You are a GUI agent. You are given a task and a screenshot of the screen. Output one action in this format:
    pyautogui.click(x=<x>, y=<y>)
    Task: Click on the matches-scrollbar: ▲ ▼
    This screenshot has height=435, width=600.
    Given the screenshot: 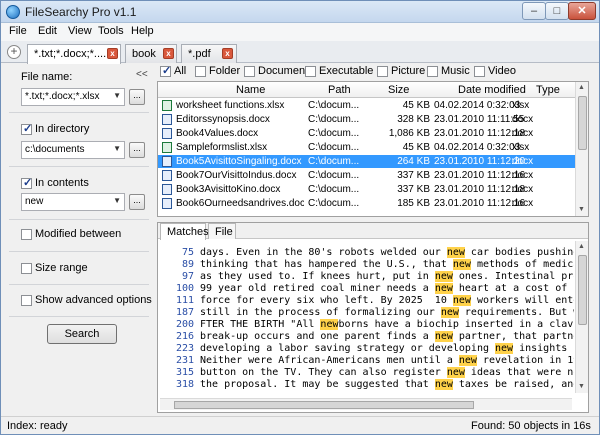 What is the action you would take?
    pyautogui.click(x=581, y=317)
    